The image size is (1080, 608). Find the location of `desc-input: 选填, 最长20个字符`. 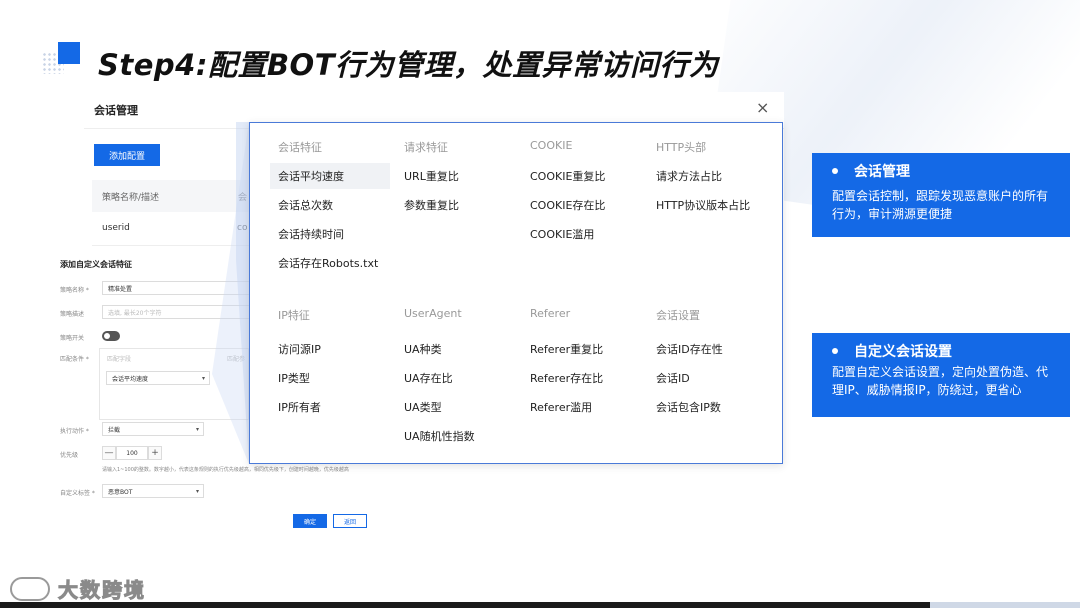

desc-input: 选填, 最长20个字符 is located at coordinates (177, 312).